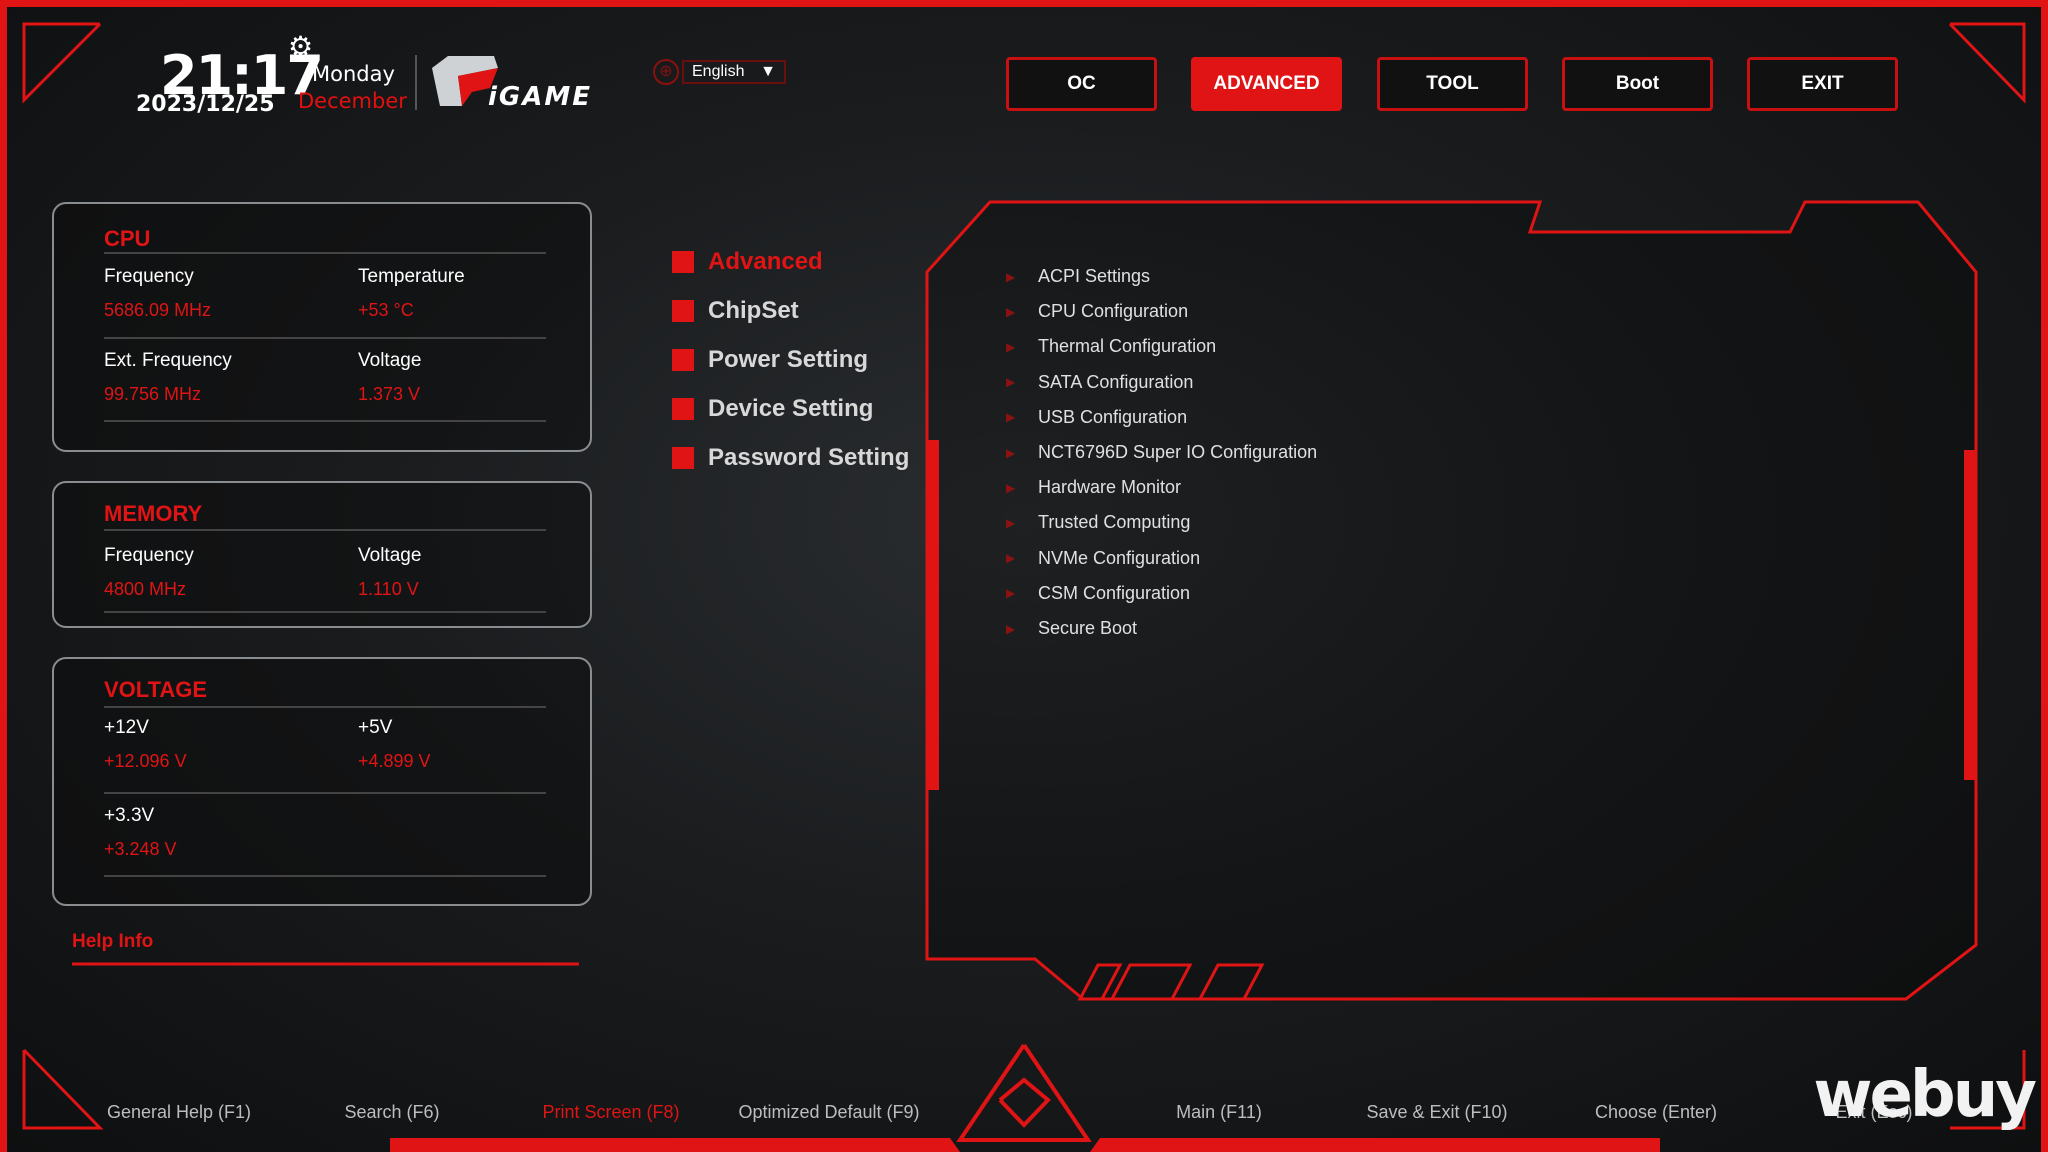 Image resolution: width=2048 pixels, height=1152 pixels. I want to click on submenu-label: ACPI Settings, so click(1094, 276).